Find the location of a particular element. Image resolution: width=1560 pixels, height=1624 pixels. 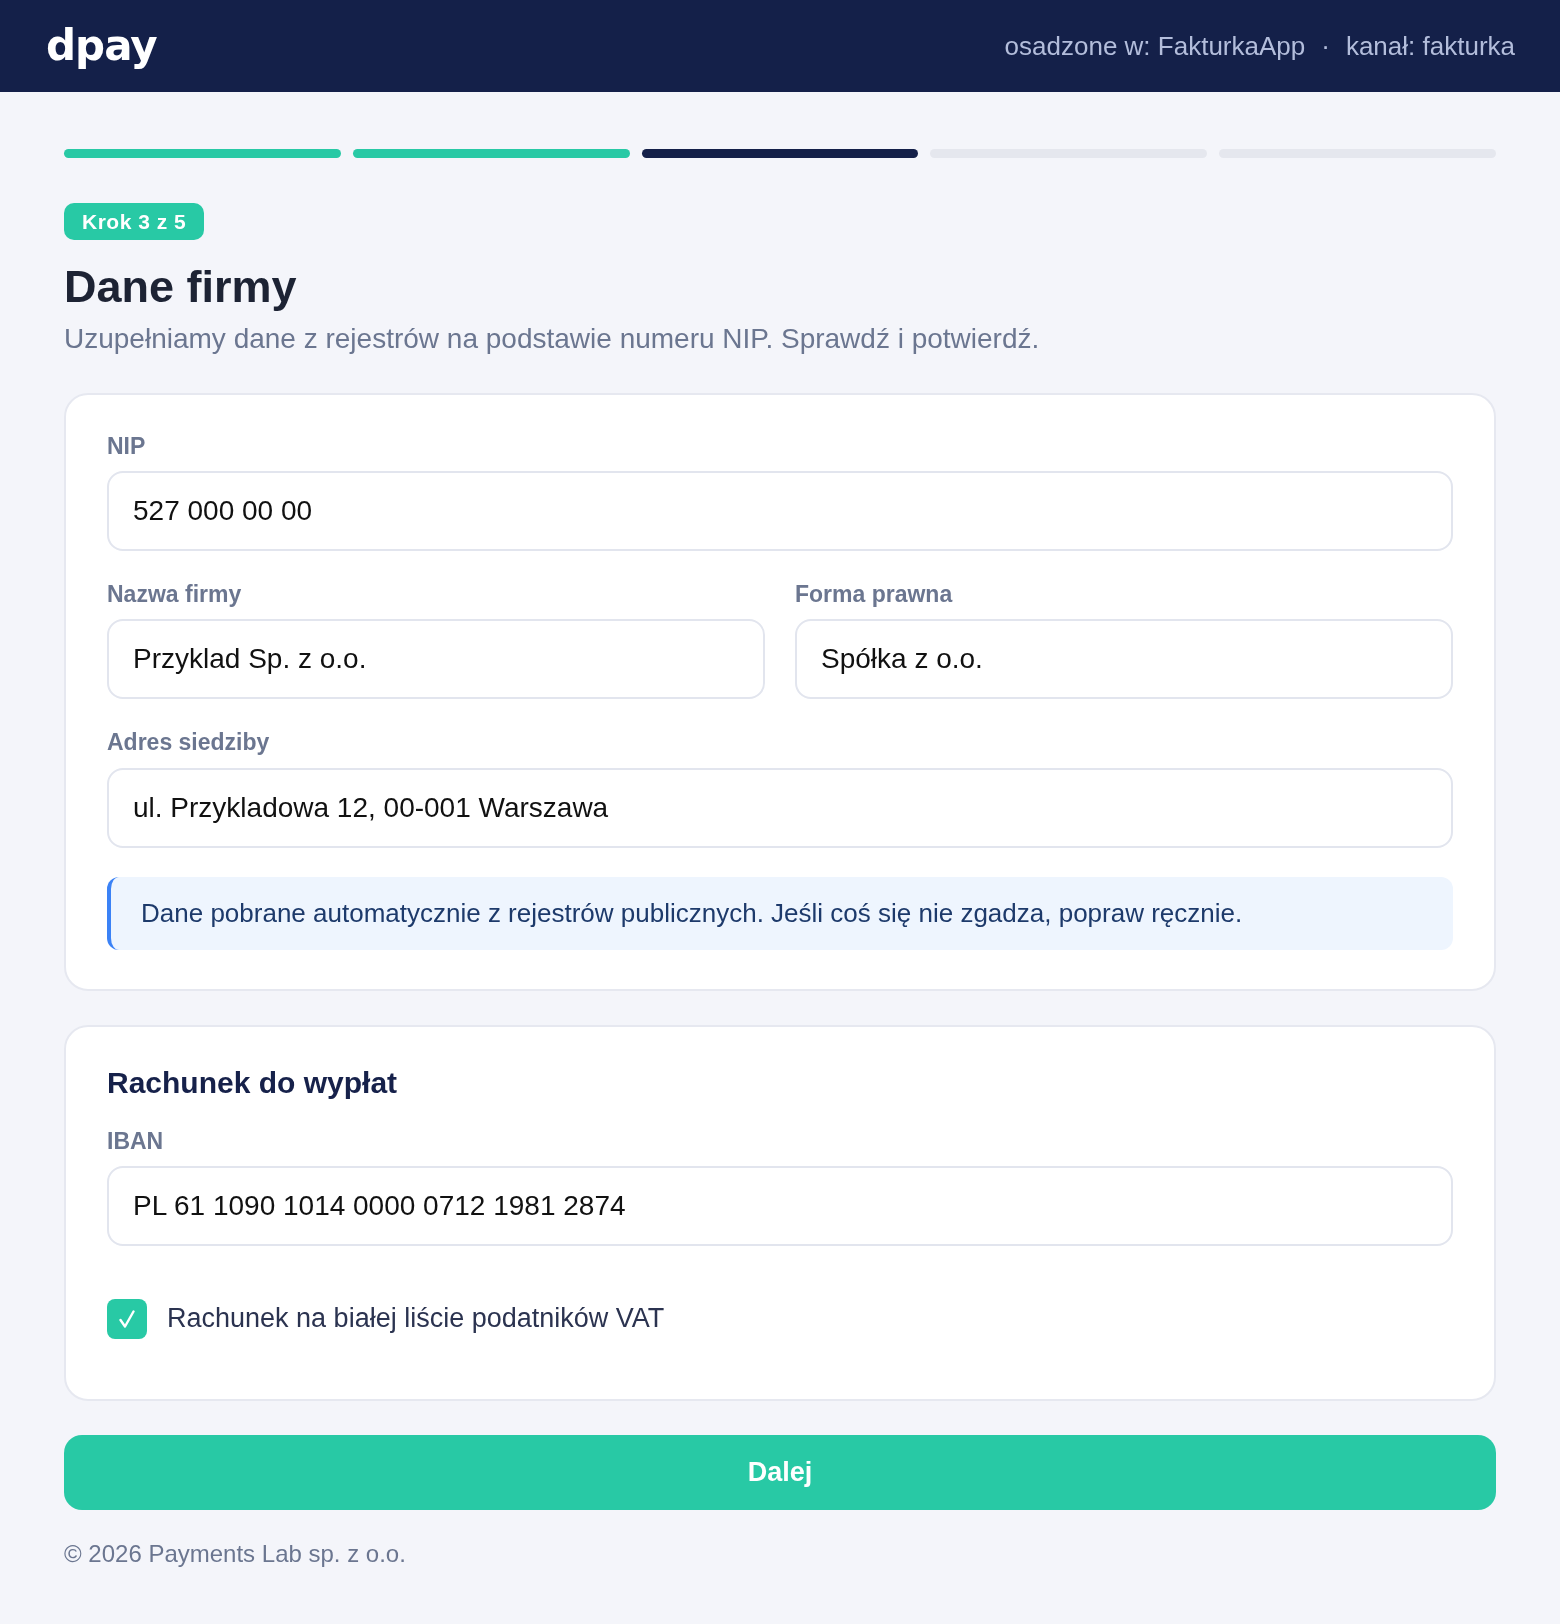

footer-copyright: © 2026 Payments Lab sp. z o.o. is located at coordinates (235, 1554).